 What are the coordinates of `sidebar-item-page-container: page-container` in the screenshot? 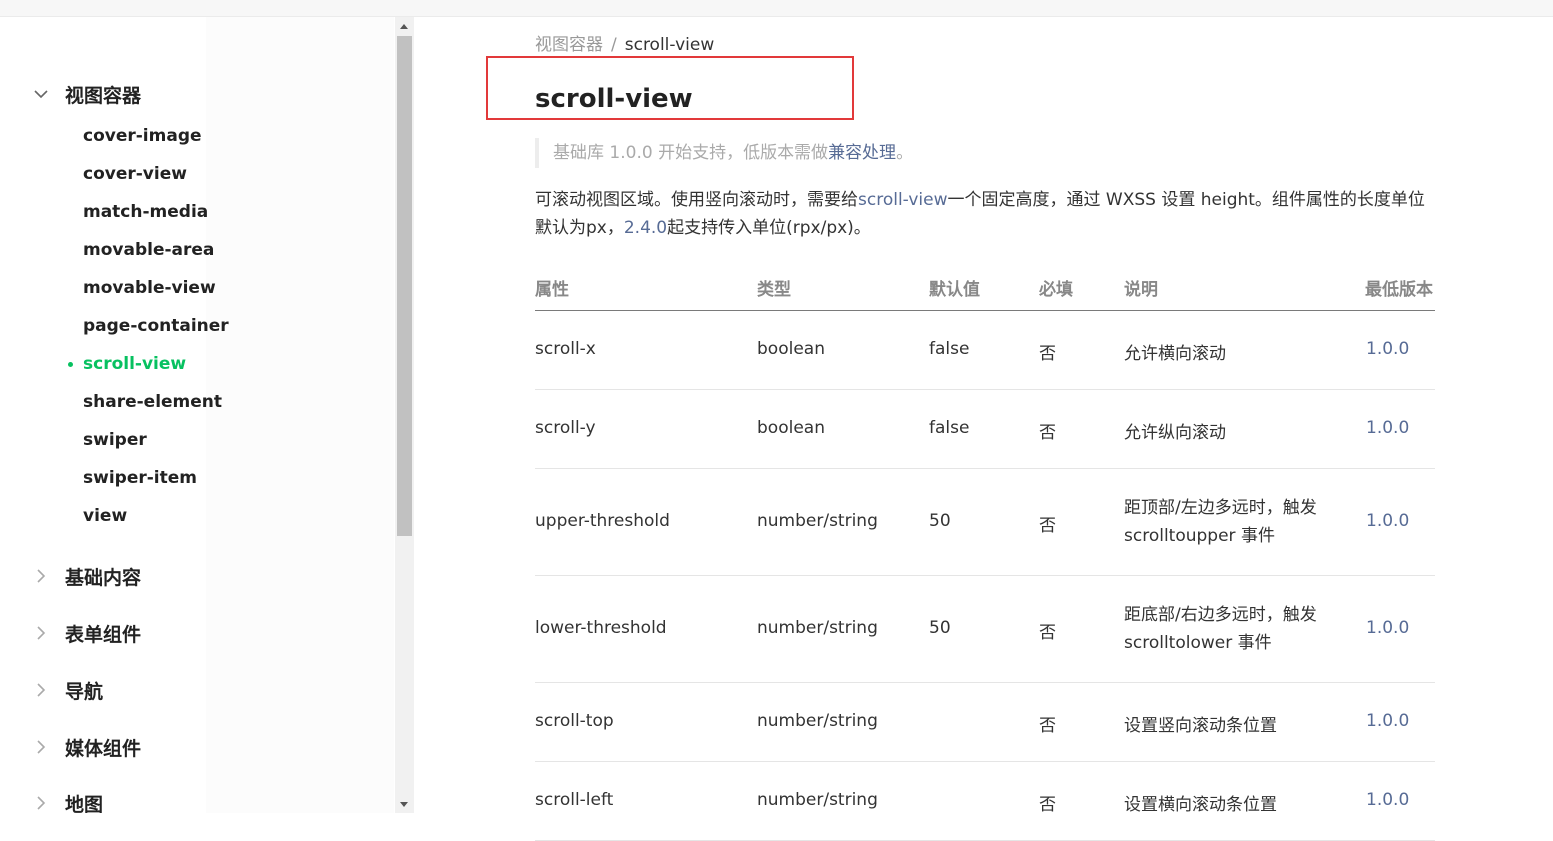 It's located at (156, 326).